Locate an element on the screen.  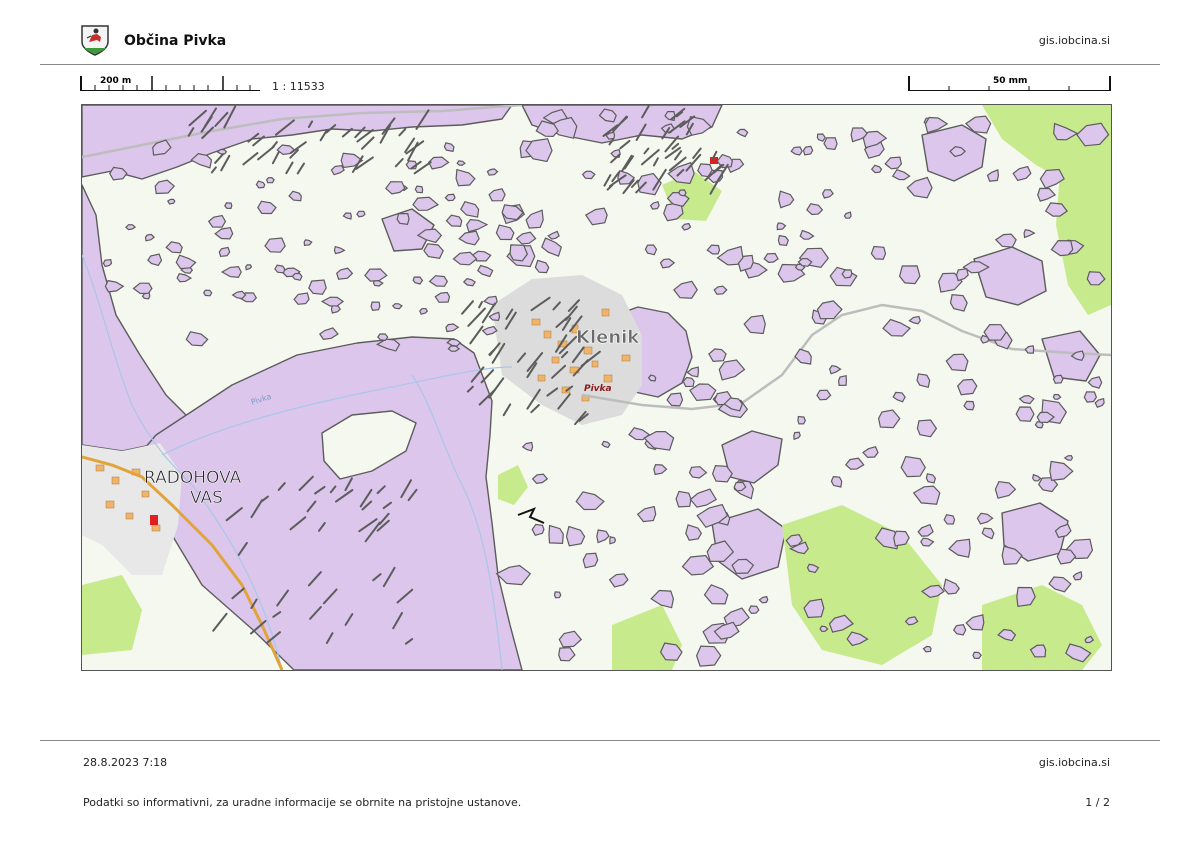
paper-scale-bar: 50 mm is located at coordinates (1010, 83).